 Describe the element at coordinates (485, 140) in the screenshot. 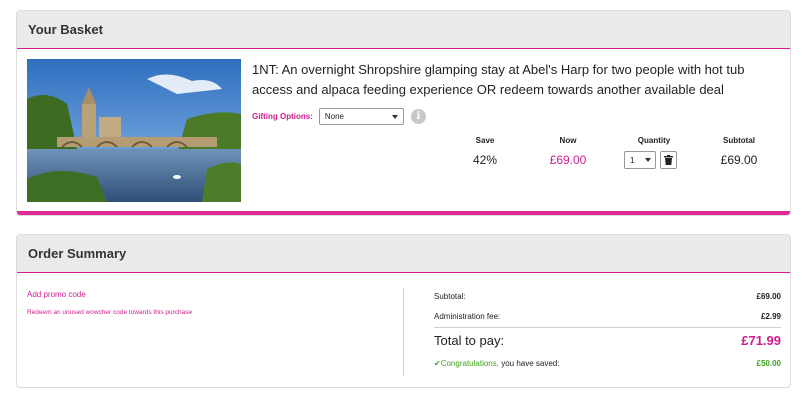

I see `save-column-header: Save` at that location.